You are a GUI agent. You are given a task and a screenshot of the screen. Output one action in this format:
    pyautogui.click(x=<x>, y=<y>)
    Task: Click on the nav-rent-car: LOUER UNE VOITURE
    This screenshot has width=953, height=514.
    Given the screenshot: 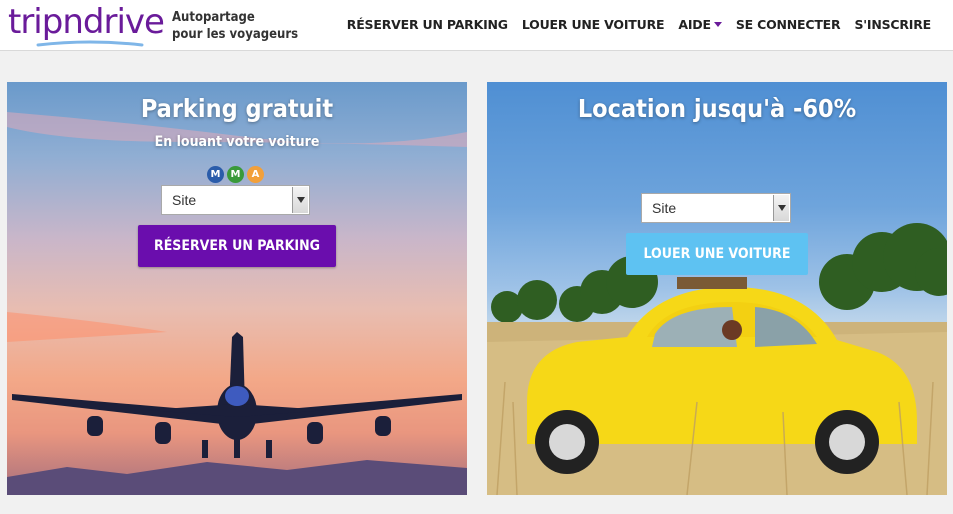 What is the action you would take?
    pyautogui.click(x=593, y=24)
    